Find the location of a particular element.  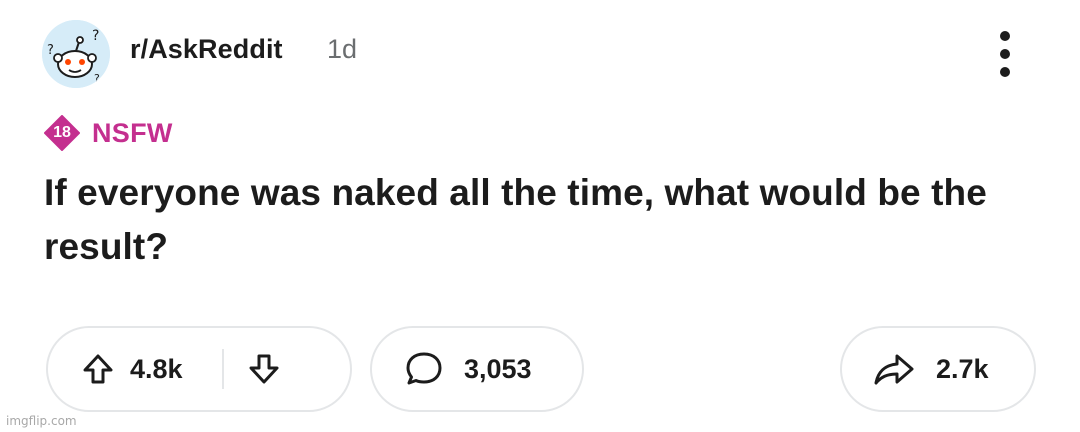

nsfw-badge-number: 18 is located at coordinates (62, 132).